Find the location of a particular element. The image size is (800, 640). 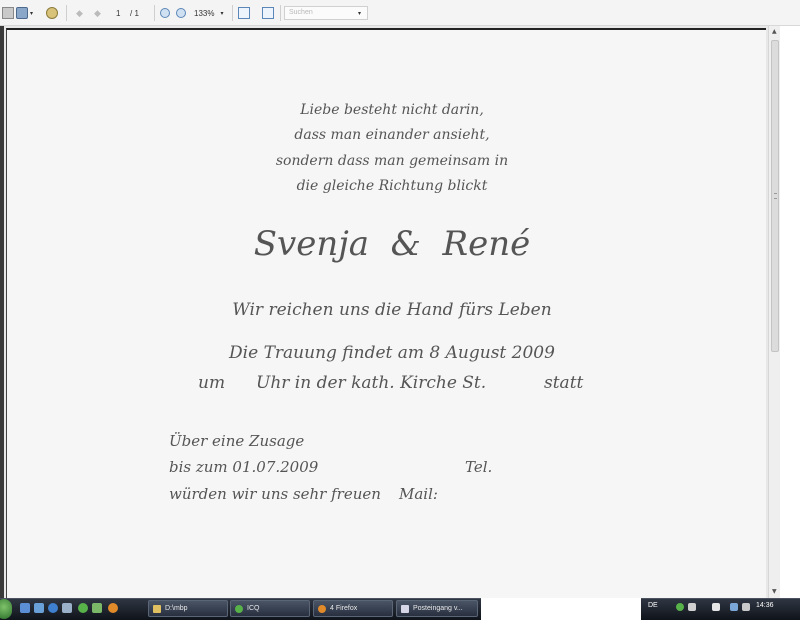

save-button: ▾ is located at coordinates (24, 13).